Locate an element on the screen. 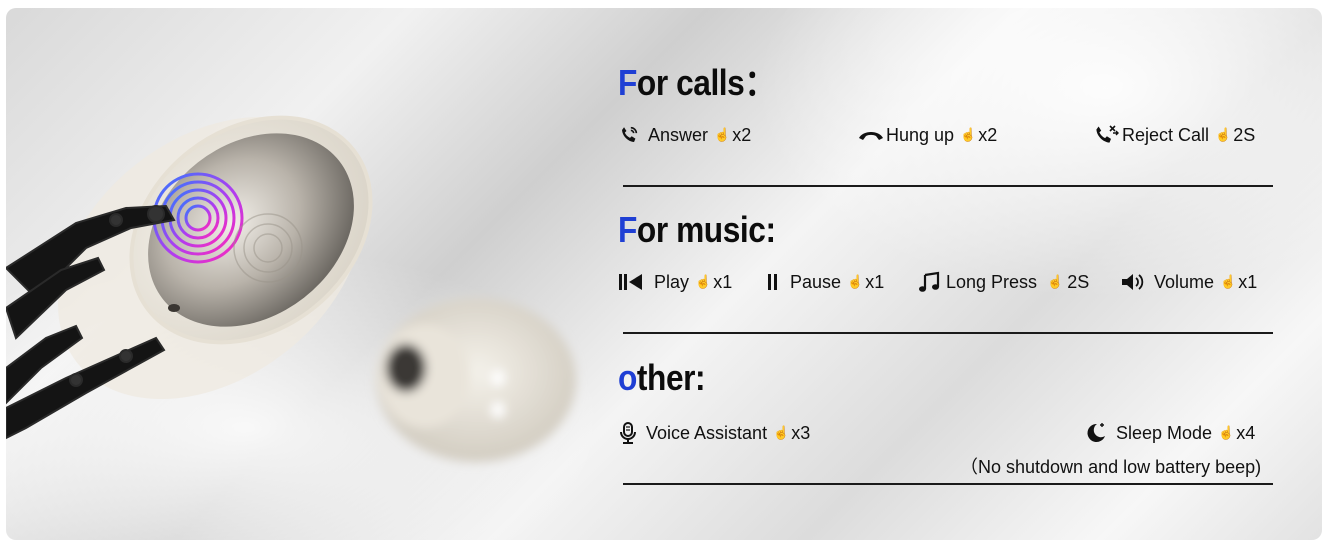 The height and width of the screenshot is (540, 1324). play-label: Play is located at coordinates (672, 281).